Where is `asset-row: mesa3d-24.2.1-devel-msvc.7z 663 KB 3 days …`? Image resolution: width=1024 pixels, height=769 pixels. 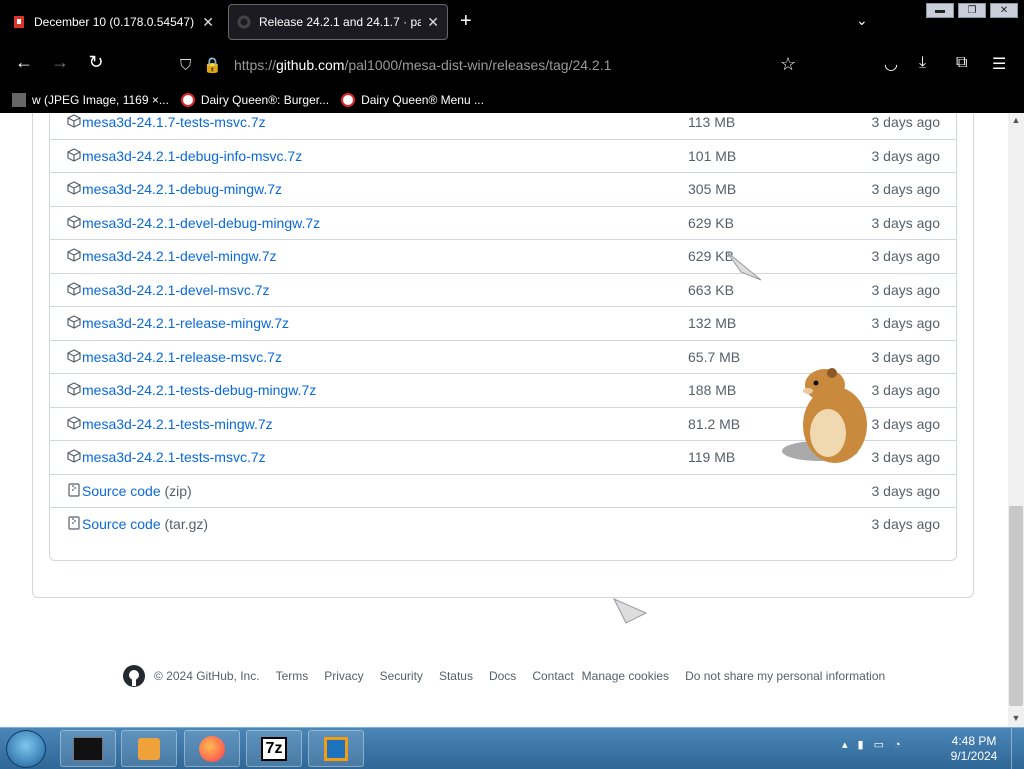 asset-row: mesa3d-24.2.1-devel-msvc.7z 663 KB 3 days … is located at coordinates (503, 289).